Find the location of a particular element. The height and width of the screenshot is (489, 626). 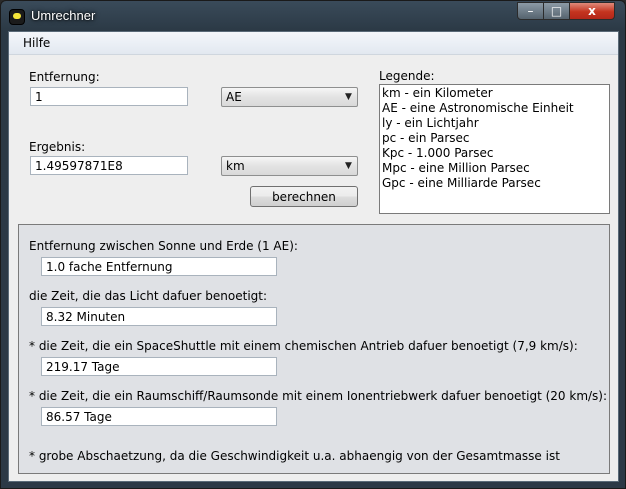

info-value-ion: 86.57 Tage is located at coordinates (159, 416).